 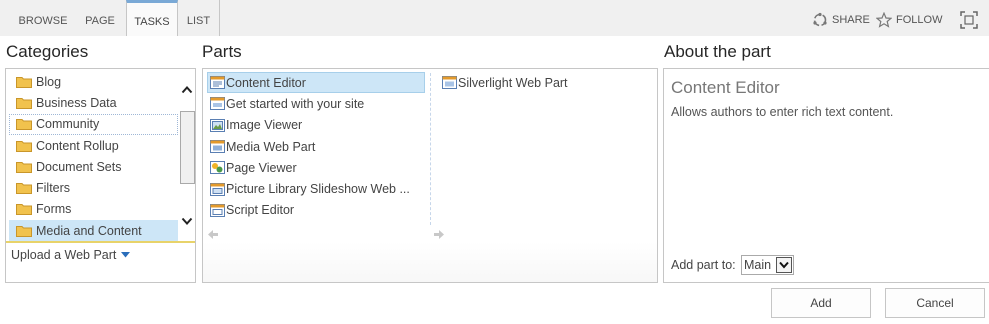 I want to click on part-item-get-started: Get started with your site, so click(x=316, y=103).